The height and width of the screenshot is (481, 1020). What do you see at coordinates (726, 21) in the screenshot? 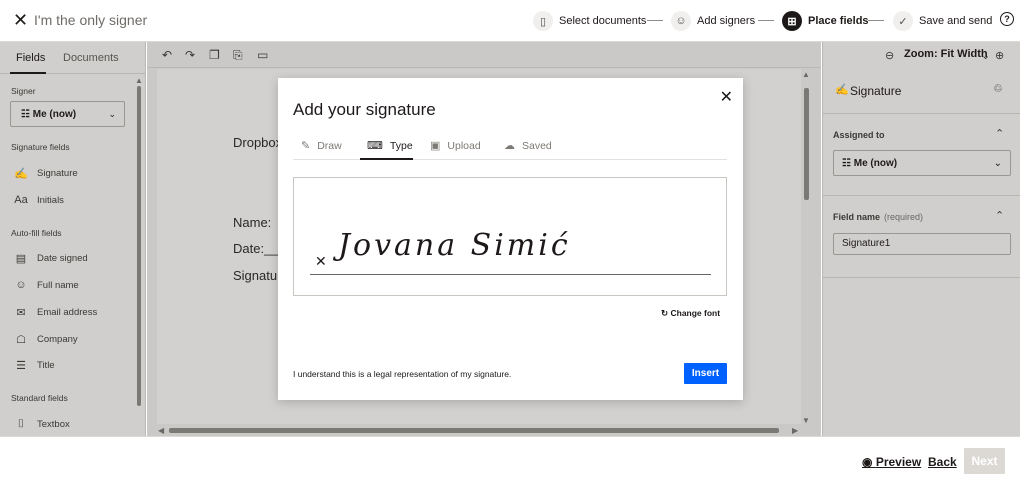
I see `step-label: Add signers` at bounding box center [726, 21].